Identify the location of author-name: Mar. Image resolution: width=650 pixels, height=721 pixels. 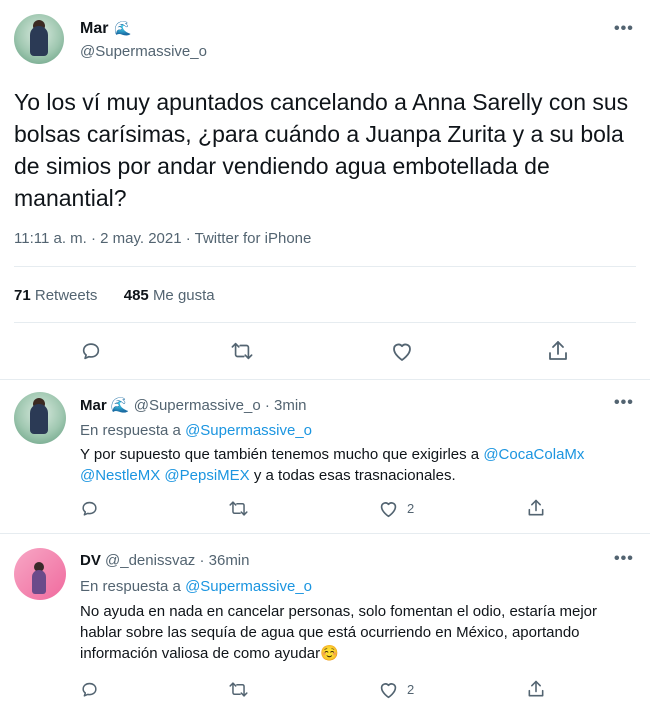
(94, 29).